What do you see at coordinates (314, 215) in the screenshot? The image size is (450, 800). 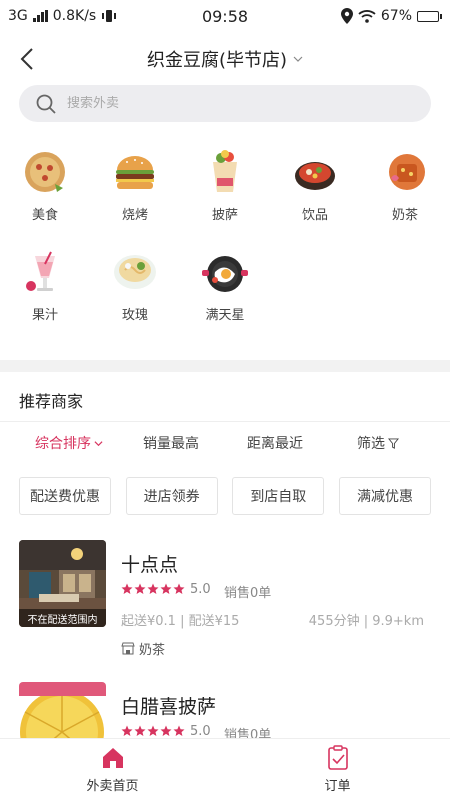 I see `category-label: 饮品` at bounding box center [314, 215].